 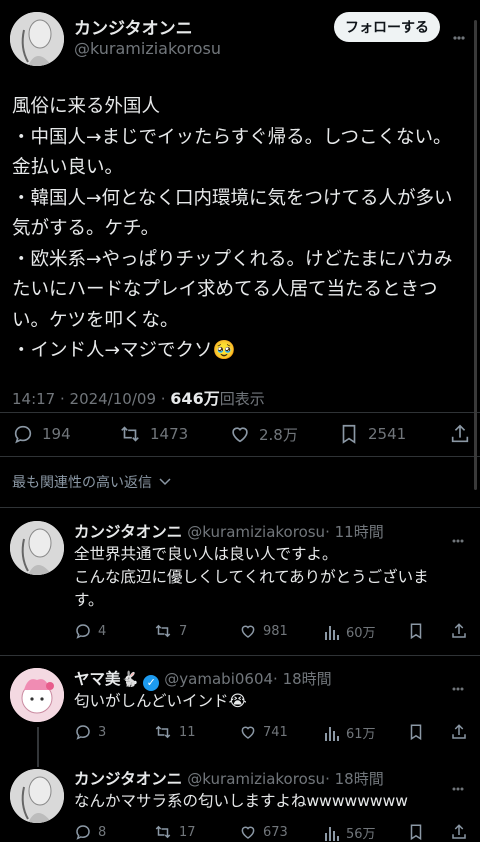 I want to click on bookmark-count: 2541, so click(x=387, y=434).